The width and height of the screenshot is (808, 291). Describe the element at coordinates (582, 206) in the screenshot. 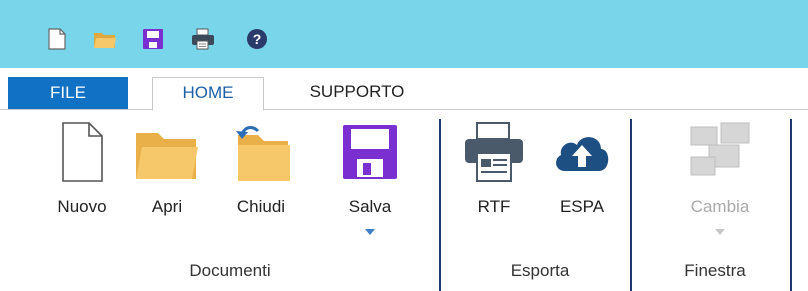

I see `espa-label: ESPA` at that location.